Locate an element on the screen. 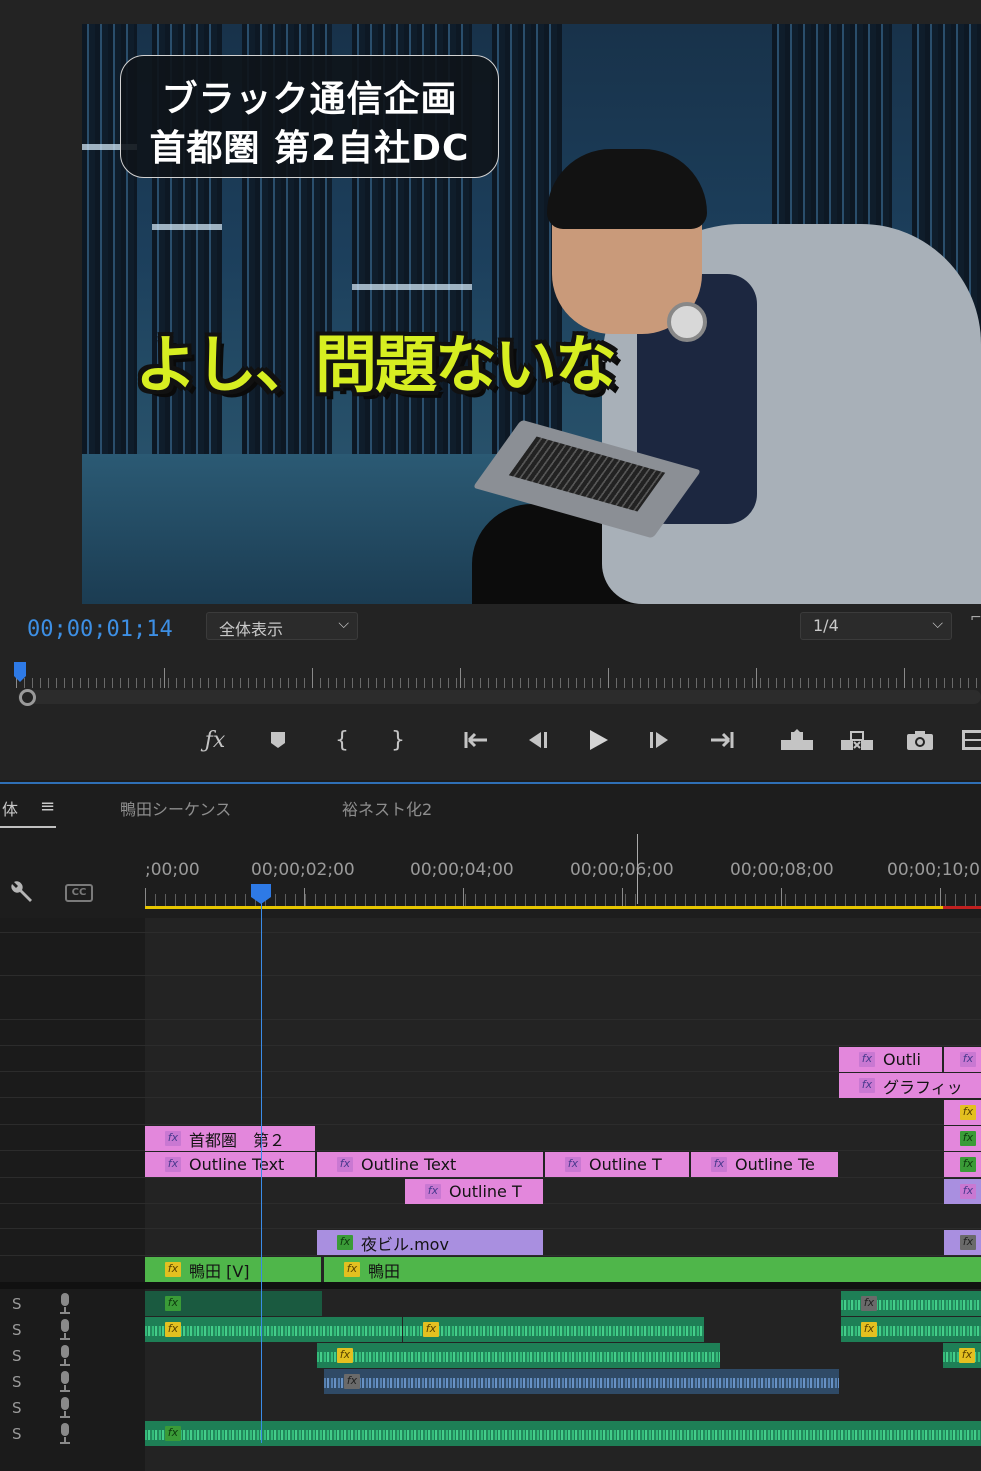 The image size is (981, 1471). ruler-label: ;00;00 is located at coordinates (172, 870).